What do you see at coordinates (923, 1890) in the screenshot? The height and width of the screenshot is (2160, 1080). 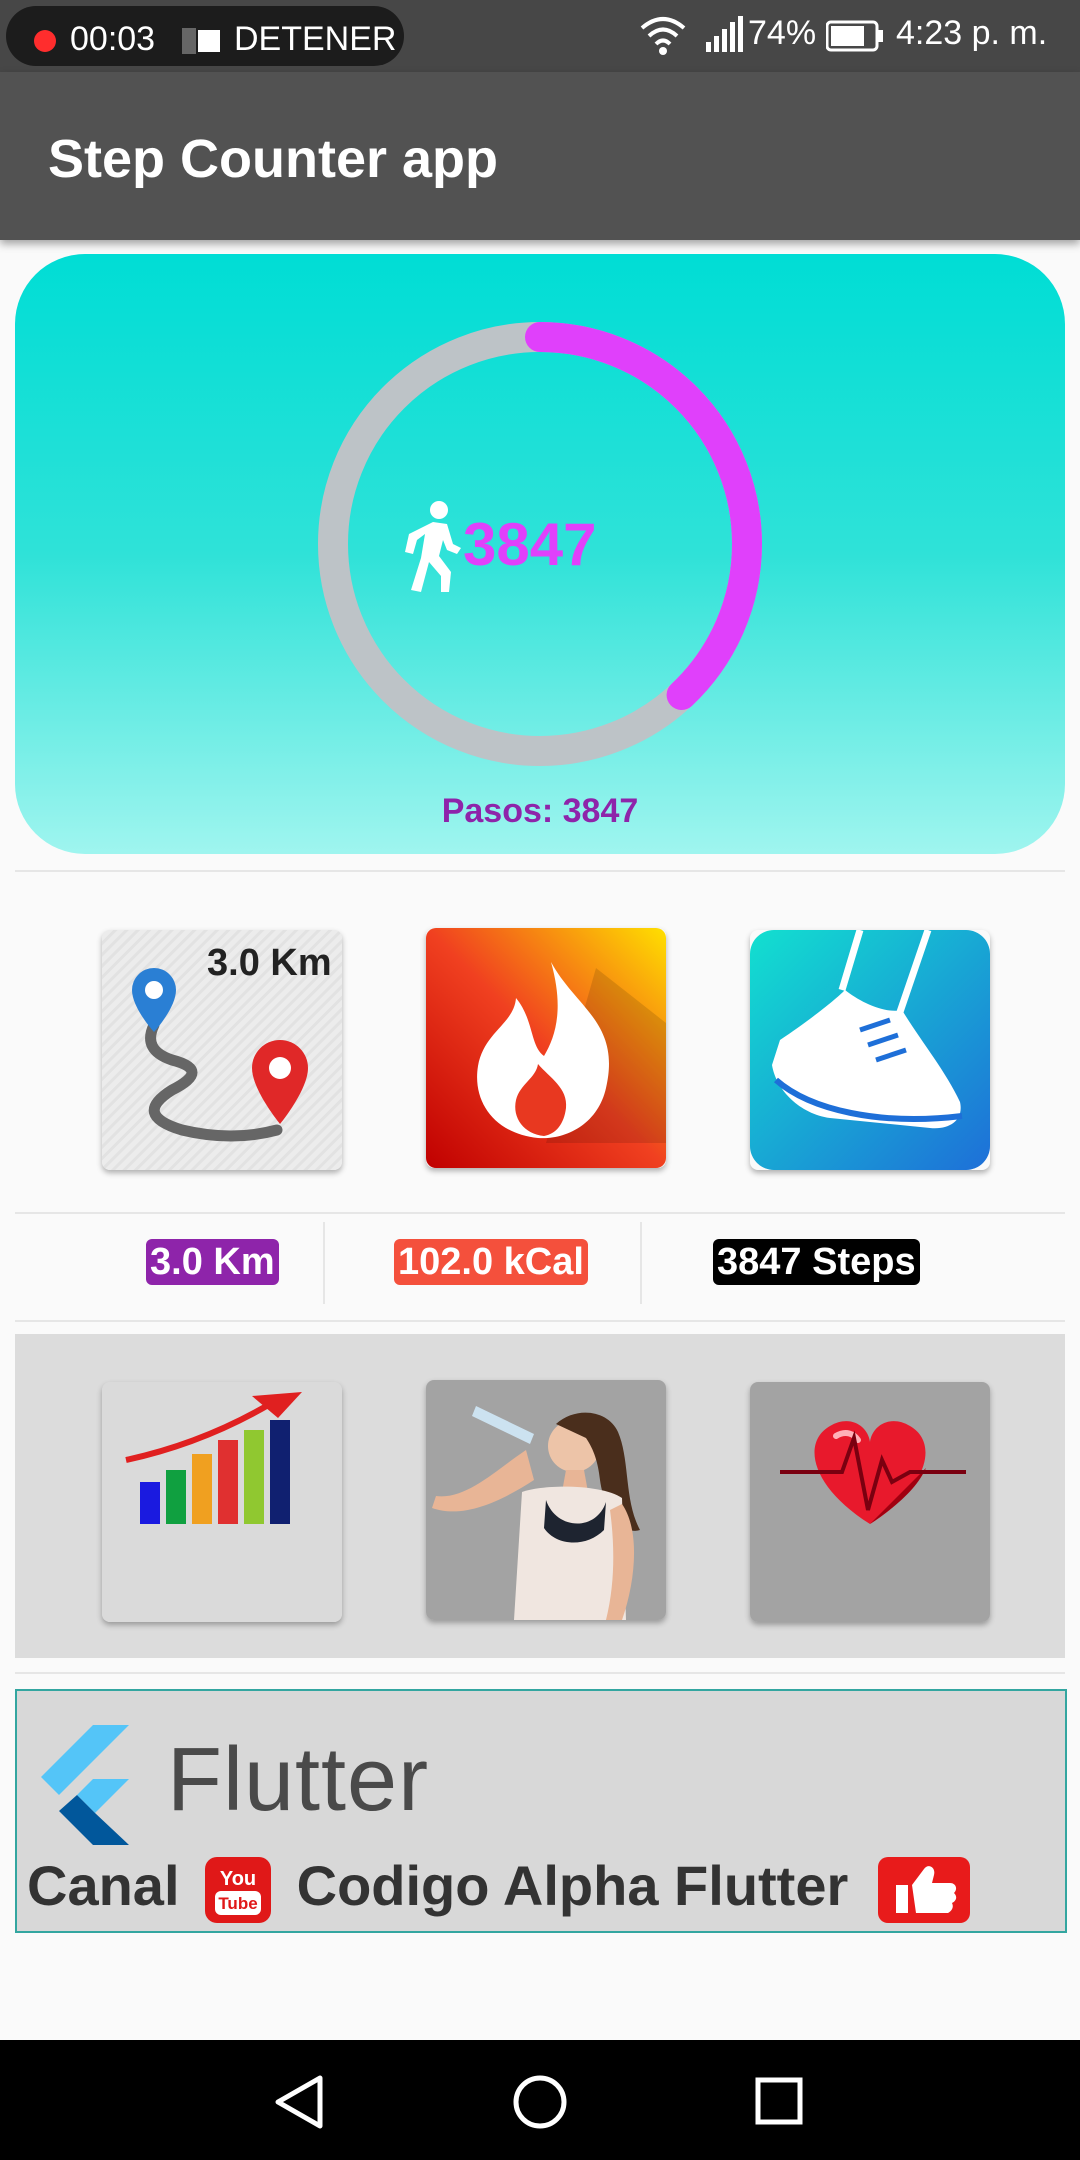 I see `thumbs-up-icon` at bounding box center [923, 1890].